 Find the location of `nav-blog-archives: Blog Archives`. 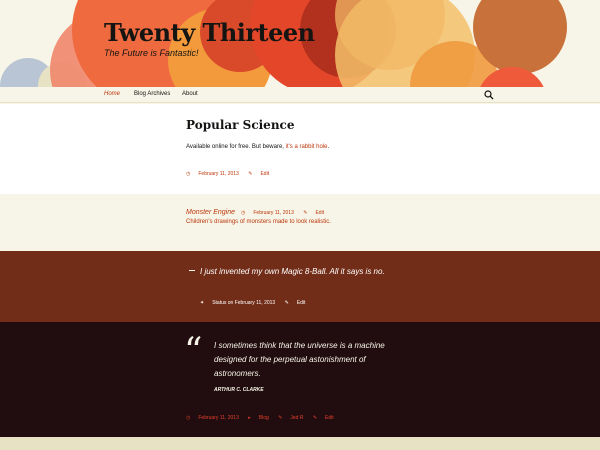

nav-blog-archives: Blog Archives is located at coordinates (152, 94).